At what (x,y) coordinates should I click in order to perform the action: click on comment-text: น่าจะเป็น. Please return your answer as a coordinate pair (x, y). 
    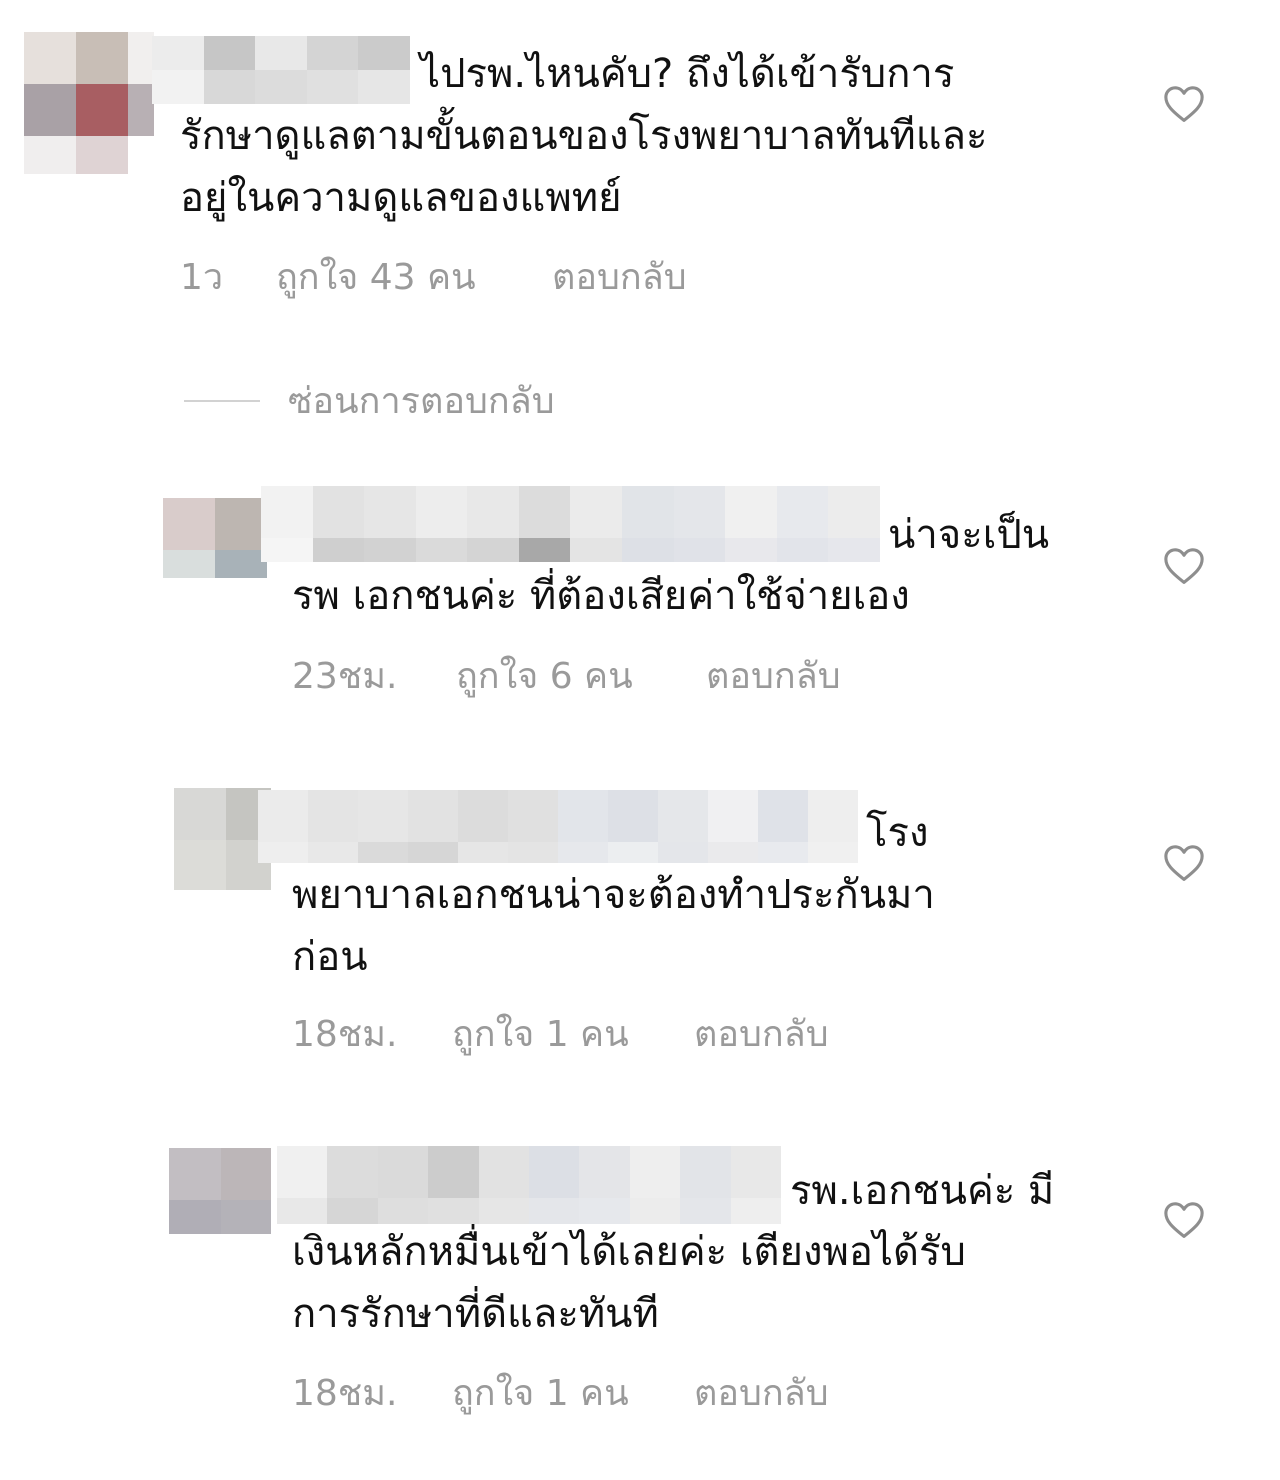
    Looking at the image, I should click on (969, 535).